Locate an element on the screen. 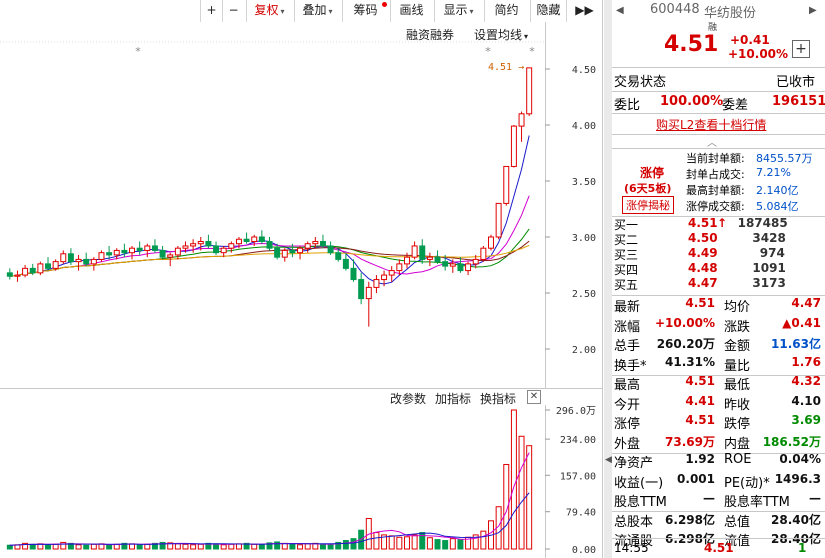 This screenshot has width=825, height=558. bid-volume: 3173 is located at coordinates (769, 283).